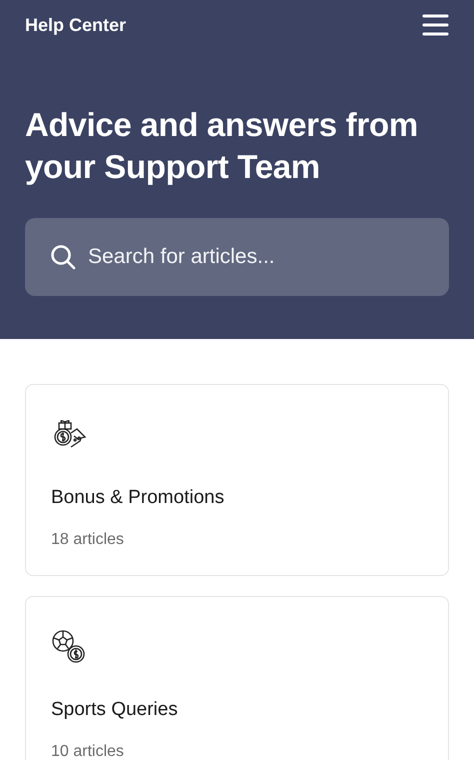 Image resolution: width=474 pixels, height=760 pixels. What do you see at coordinates (88, 540) in the screenshot?
I see `article-count: 18 articles` at bounding box center [88, 540].